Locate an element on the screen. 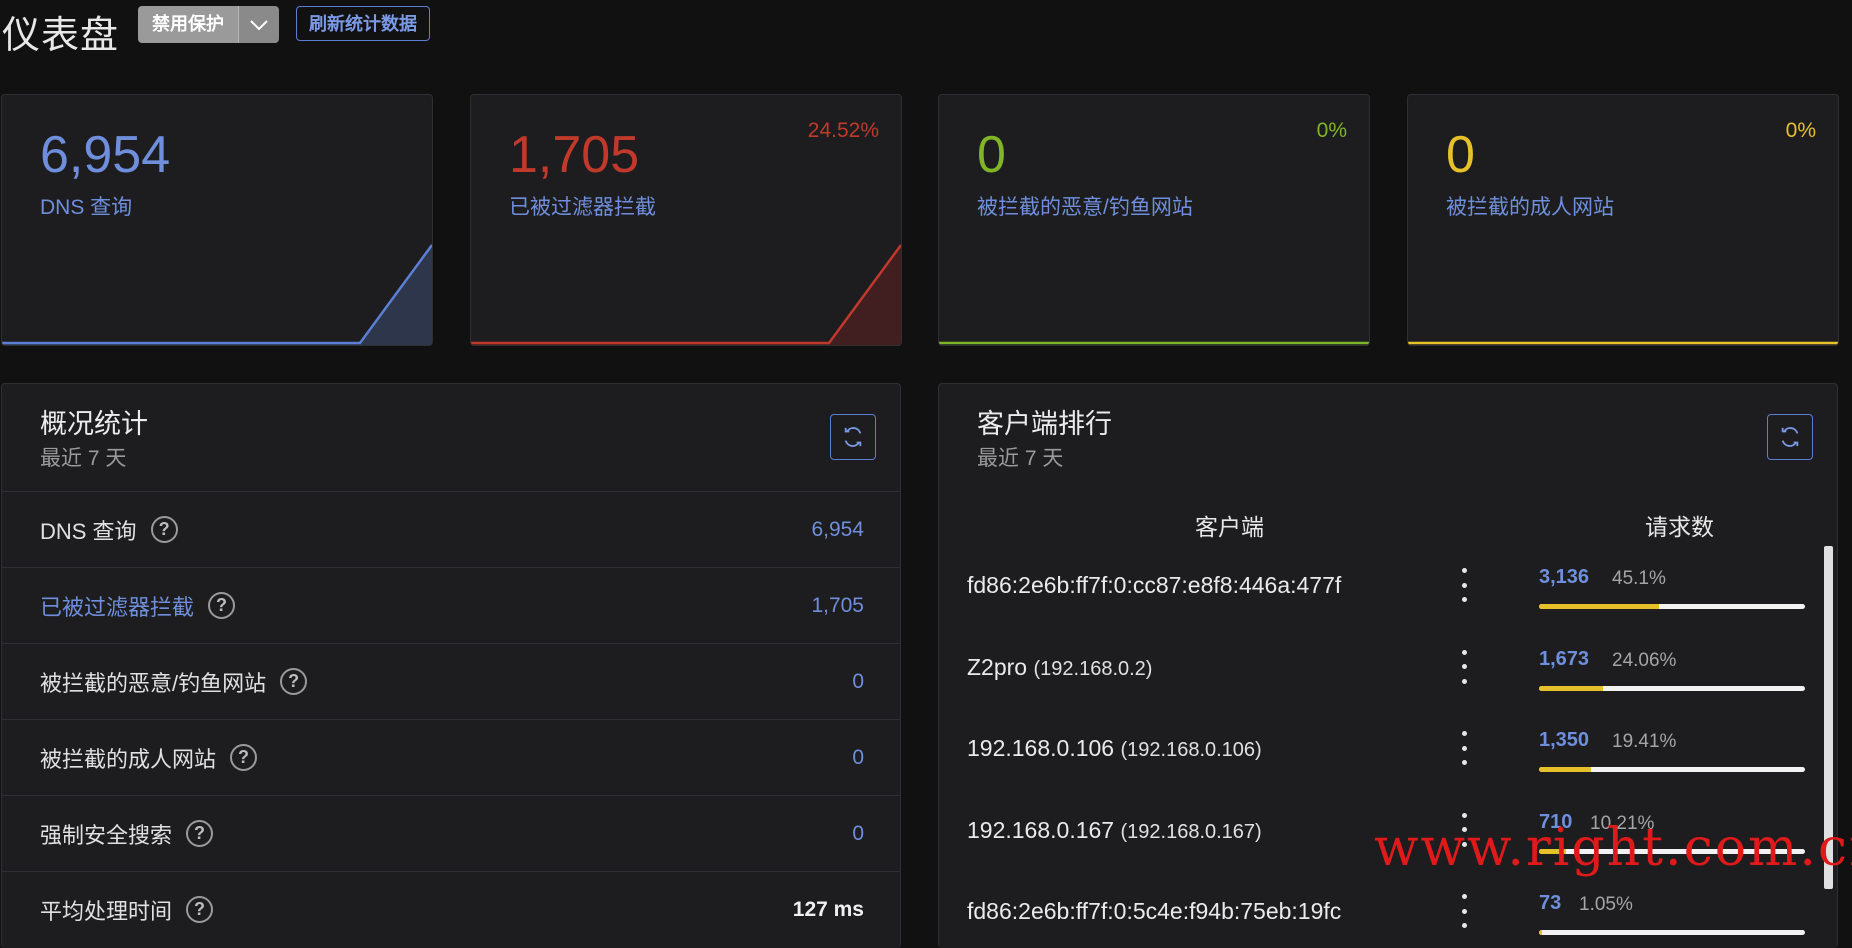  watermark: www.right.com.cn is located at coordinates (1613, 848).